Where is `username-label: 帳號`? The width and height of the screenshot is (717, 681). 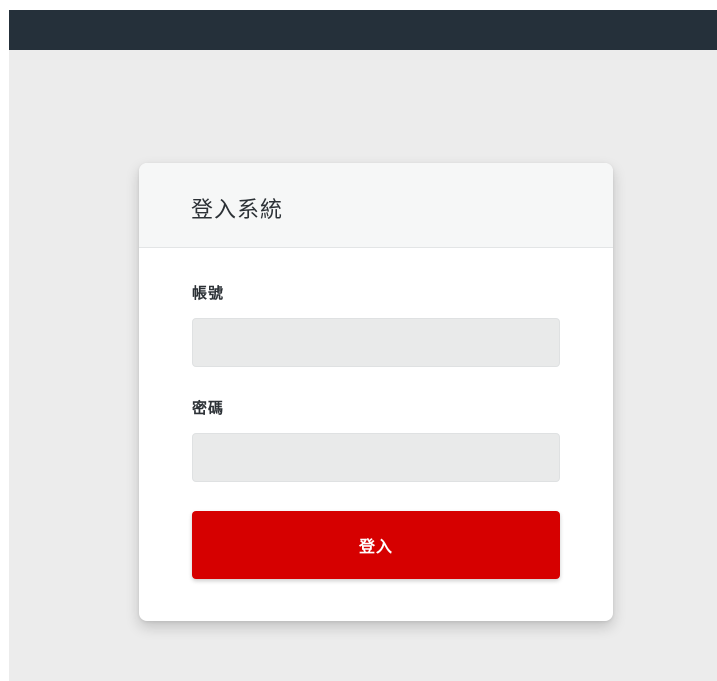 username-label: 帳號 is located at coordinates (208, 293).